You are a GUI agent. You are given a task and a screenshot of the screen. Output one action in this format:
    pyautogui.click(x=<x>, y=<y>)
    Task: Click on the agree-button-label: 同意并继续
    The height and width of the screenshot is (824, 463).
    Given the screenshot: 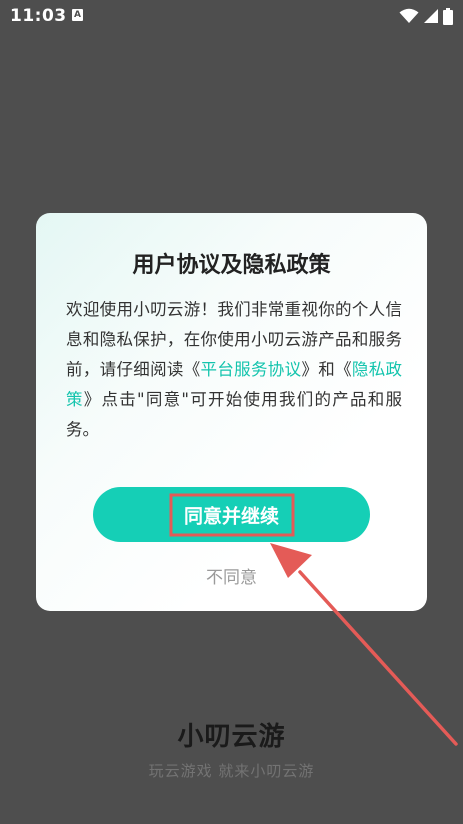 What is the action you would take?
    pyautogui.click(x=231, y=514)
    